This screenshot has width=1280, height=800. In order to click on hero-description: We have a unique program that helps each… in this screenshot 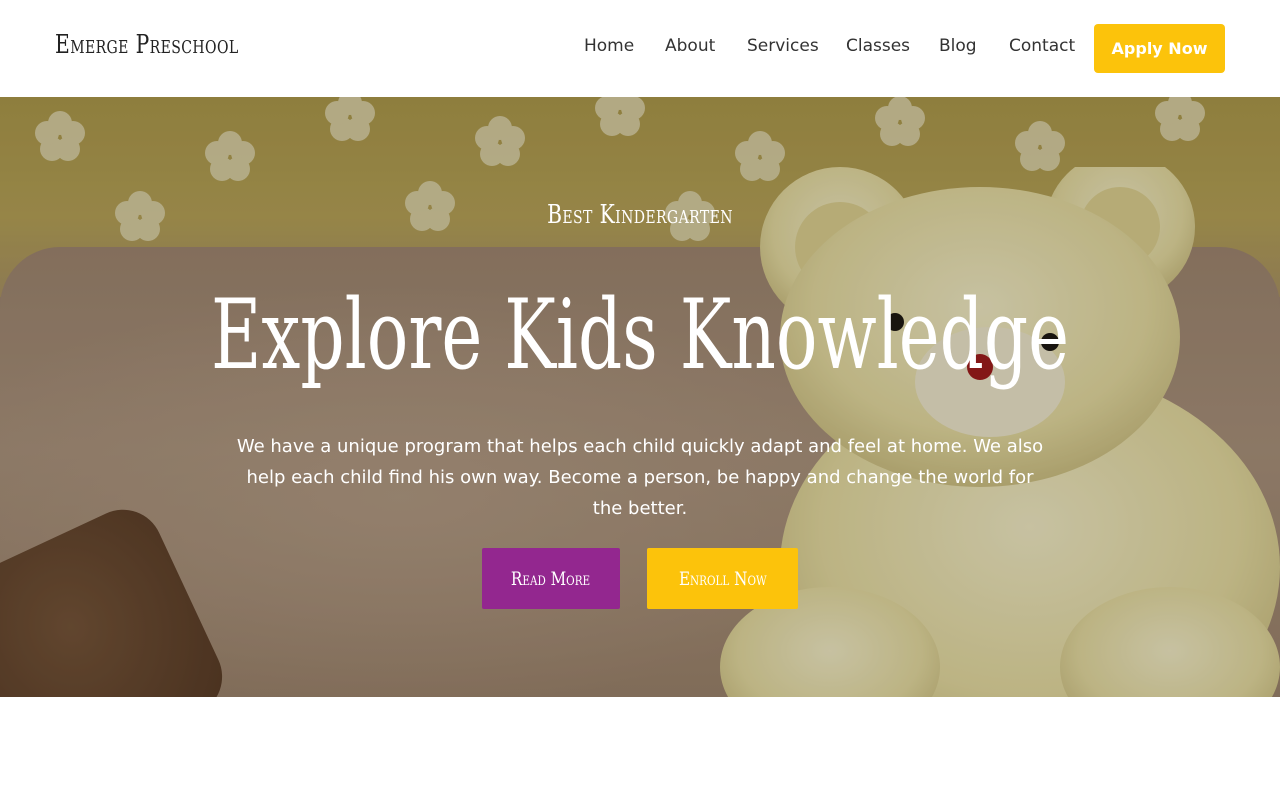, I will do `click(640, 477)`.